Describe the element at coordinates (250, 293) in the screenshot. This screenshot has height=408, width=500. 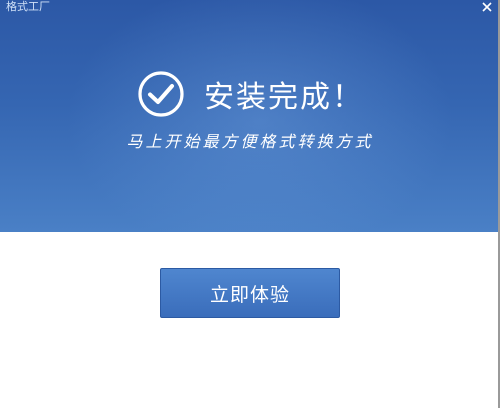
I see `start-now-button: 立即体验` at that location.